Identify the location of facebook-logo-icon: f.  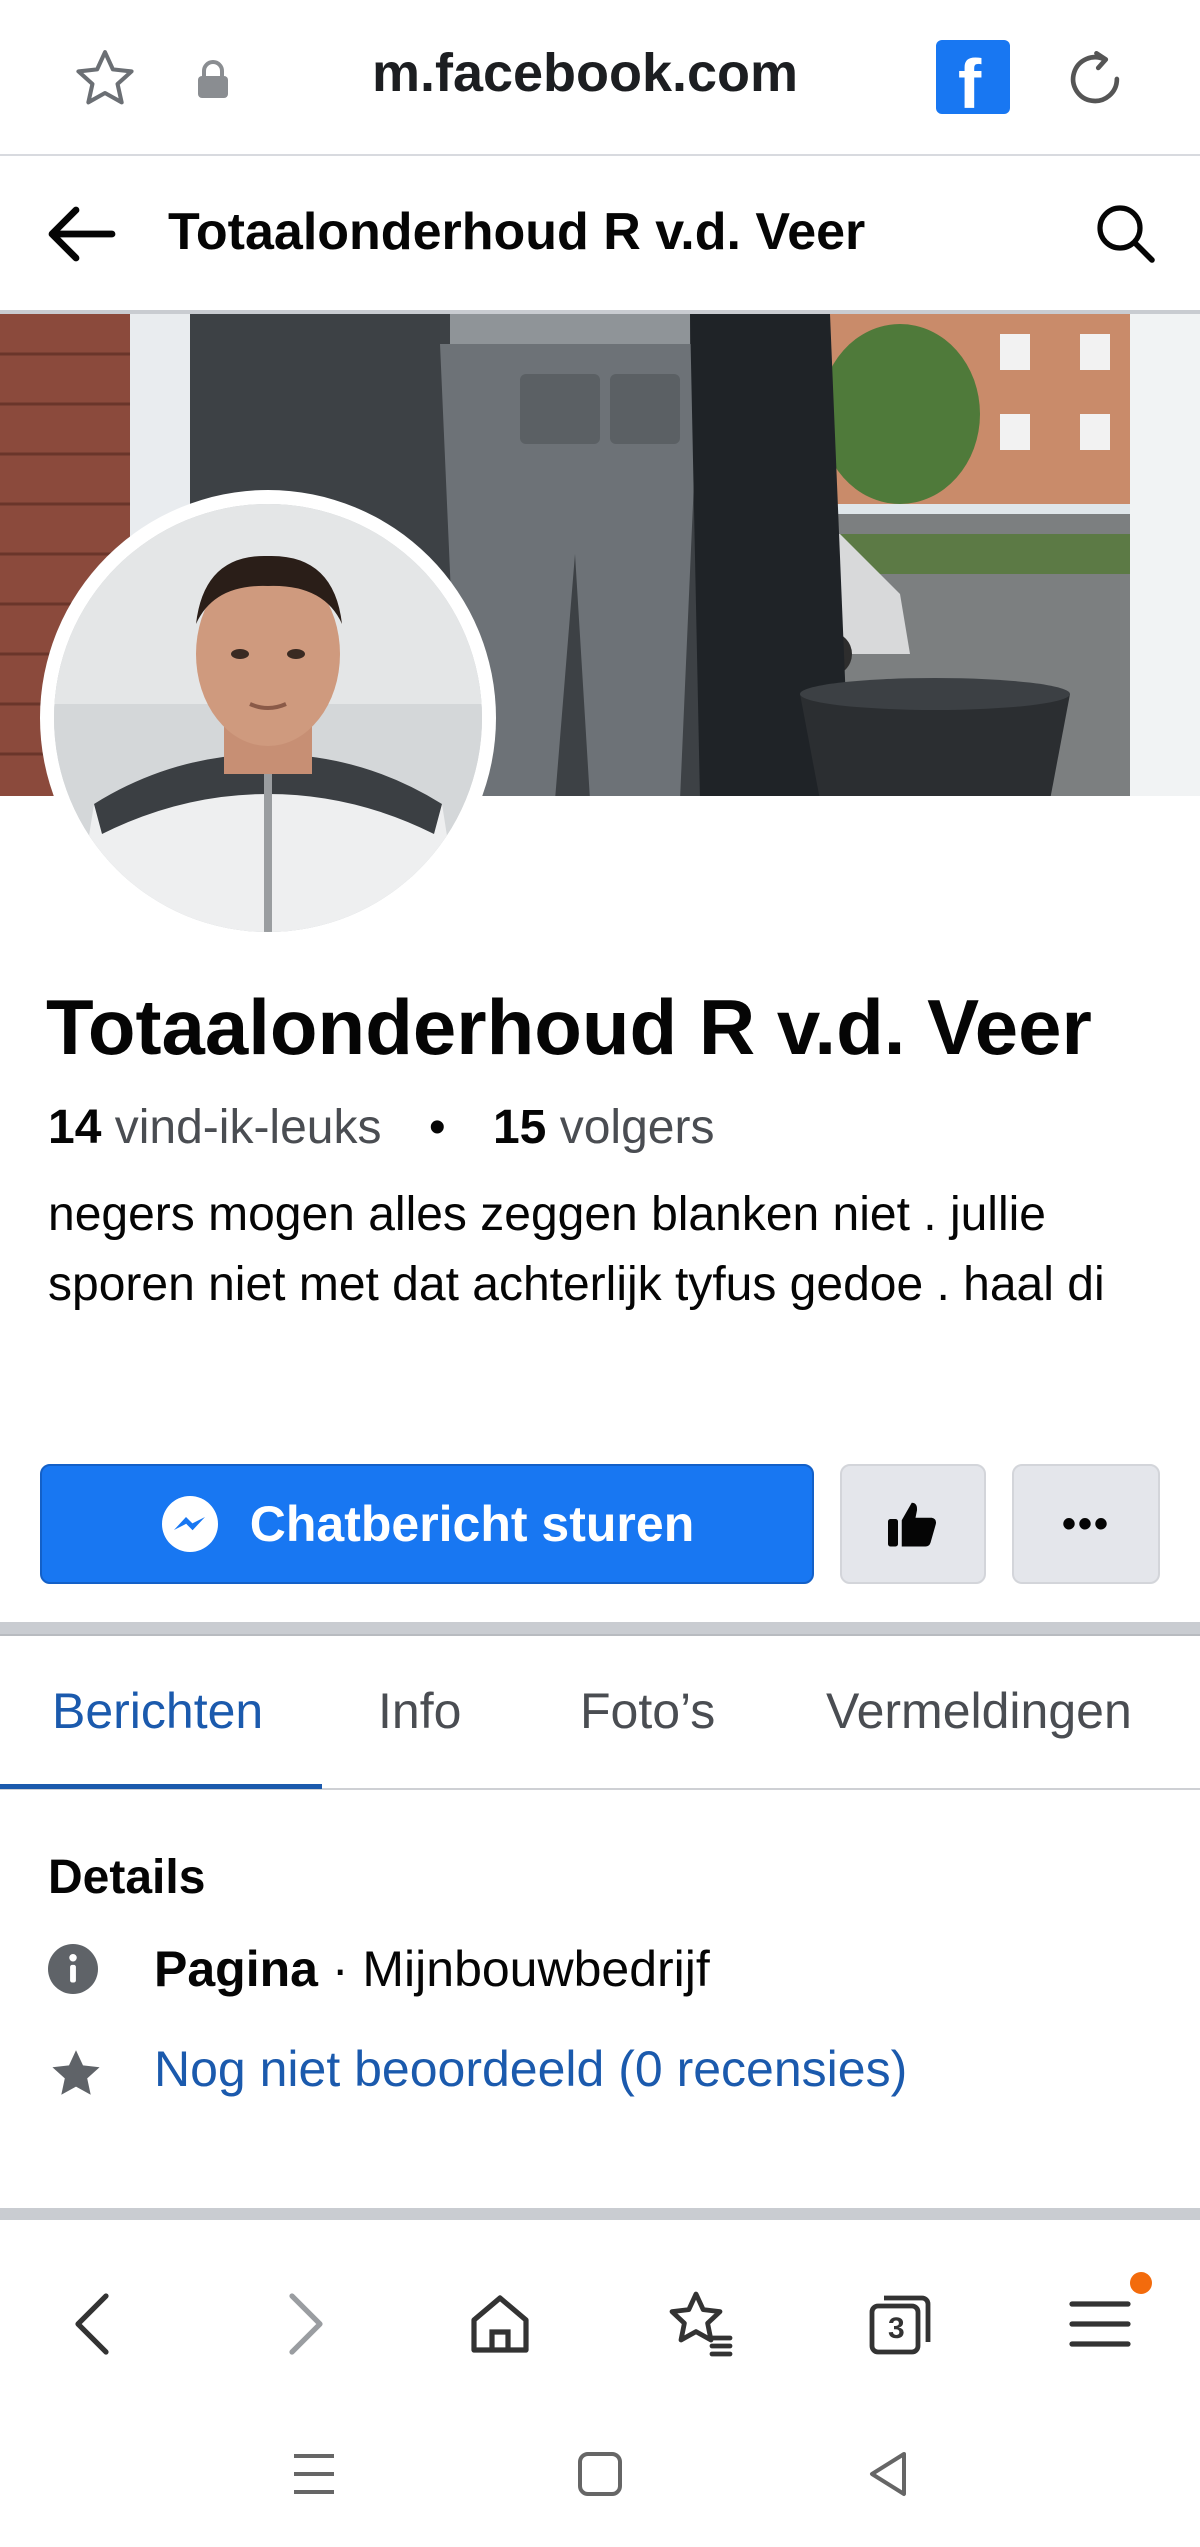
(973, 77).